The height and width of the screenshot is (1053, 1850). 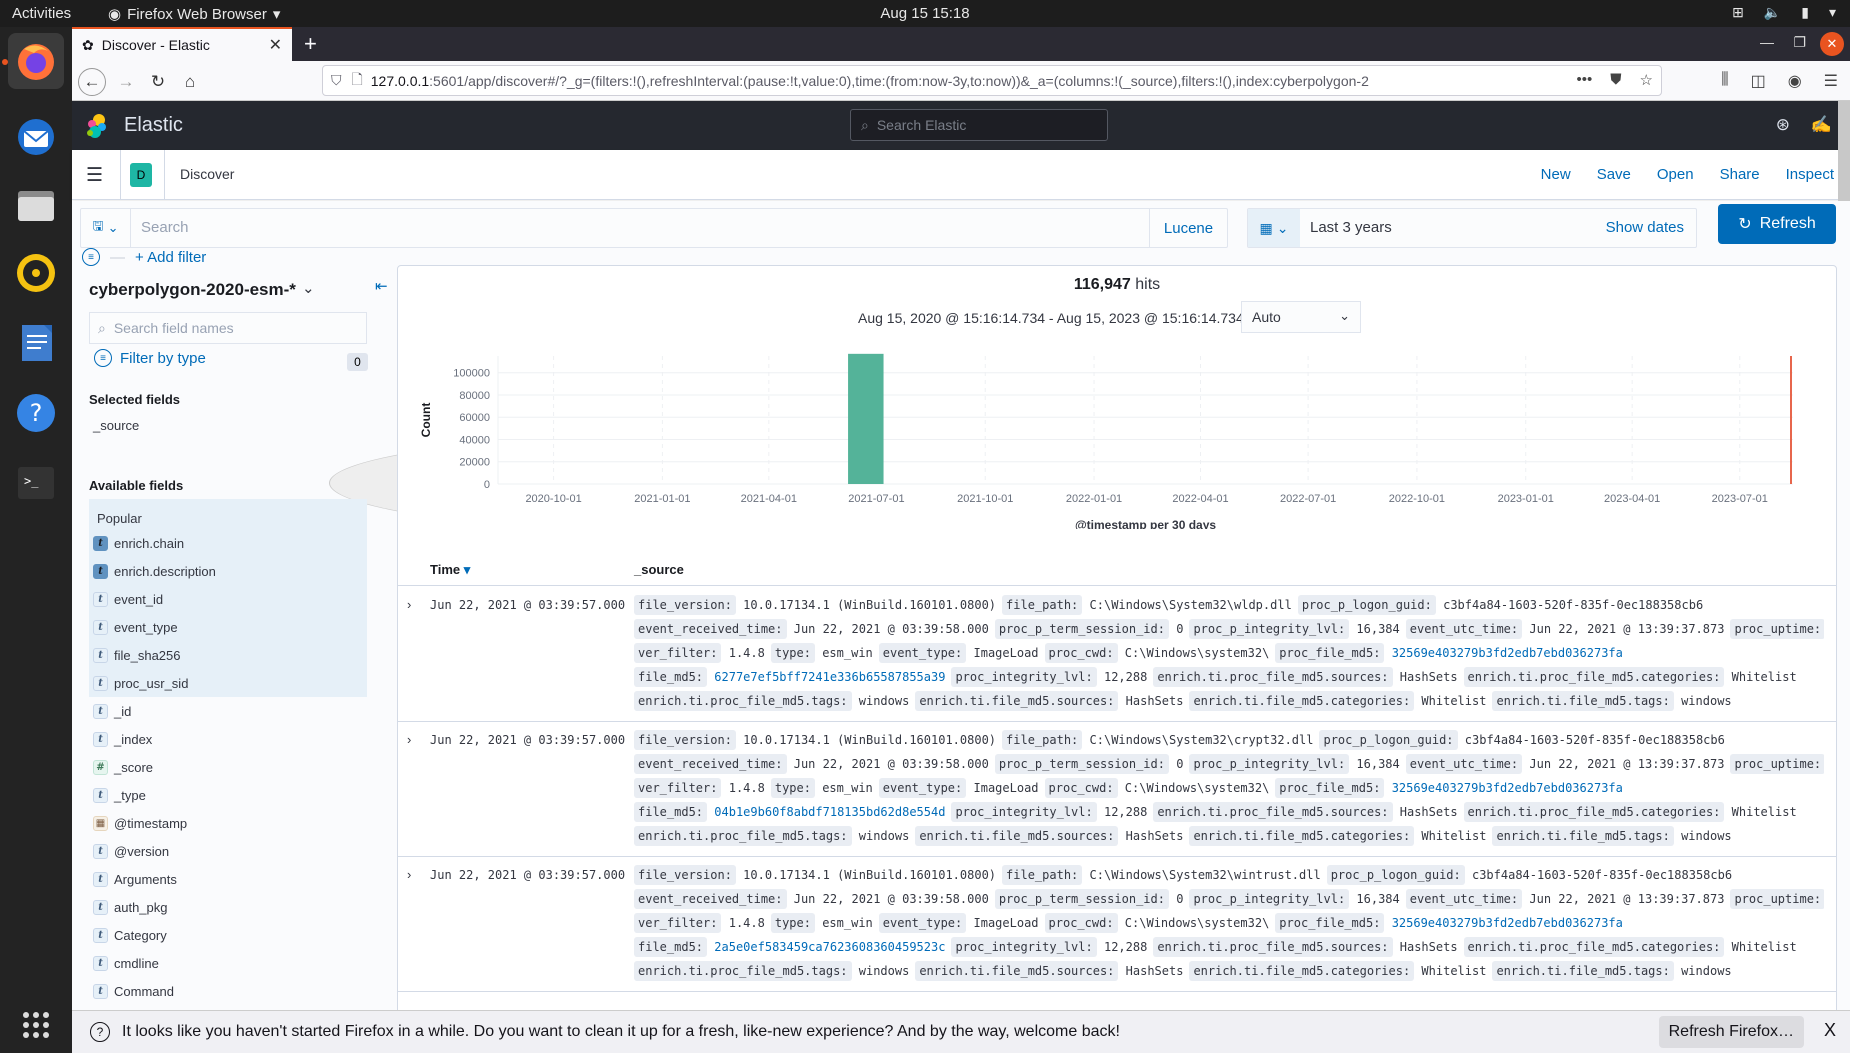 What do you see at coordinates (1795, 81) in the screenshot?
I see `account-icon: ◉` at bounding box center [1795, 81].